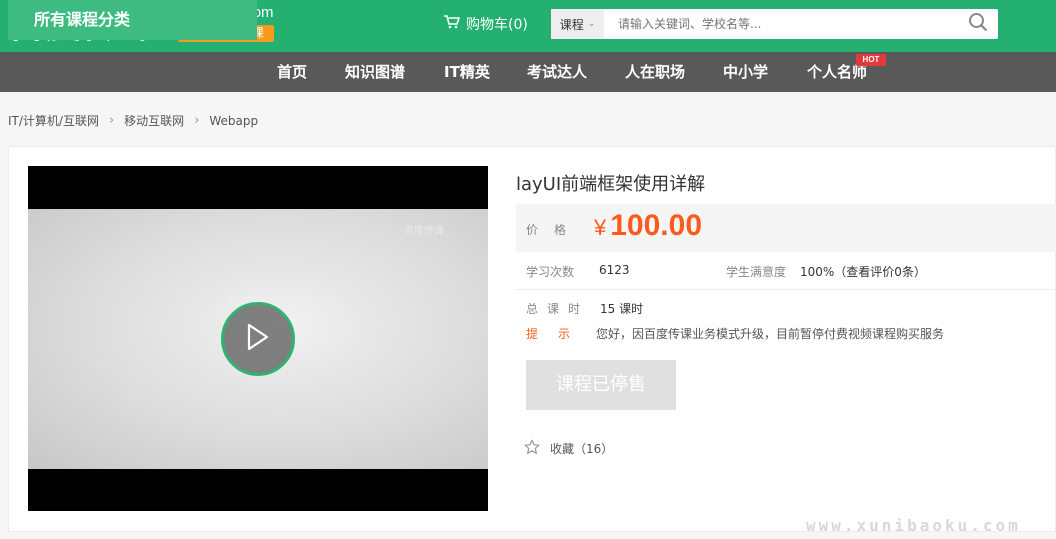  What do you see at coordinates (467, 72) in the screenshot?
I see `nav-item-it-elite: IT精英` at bounding box center [467, 72].